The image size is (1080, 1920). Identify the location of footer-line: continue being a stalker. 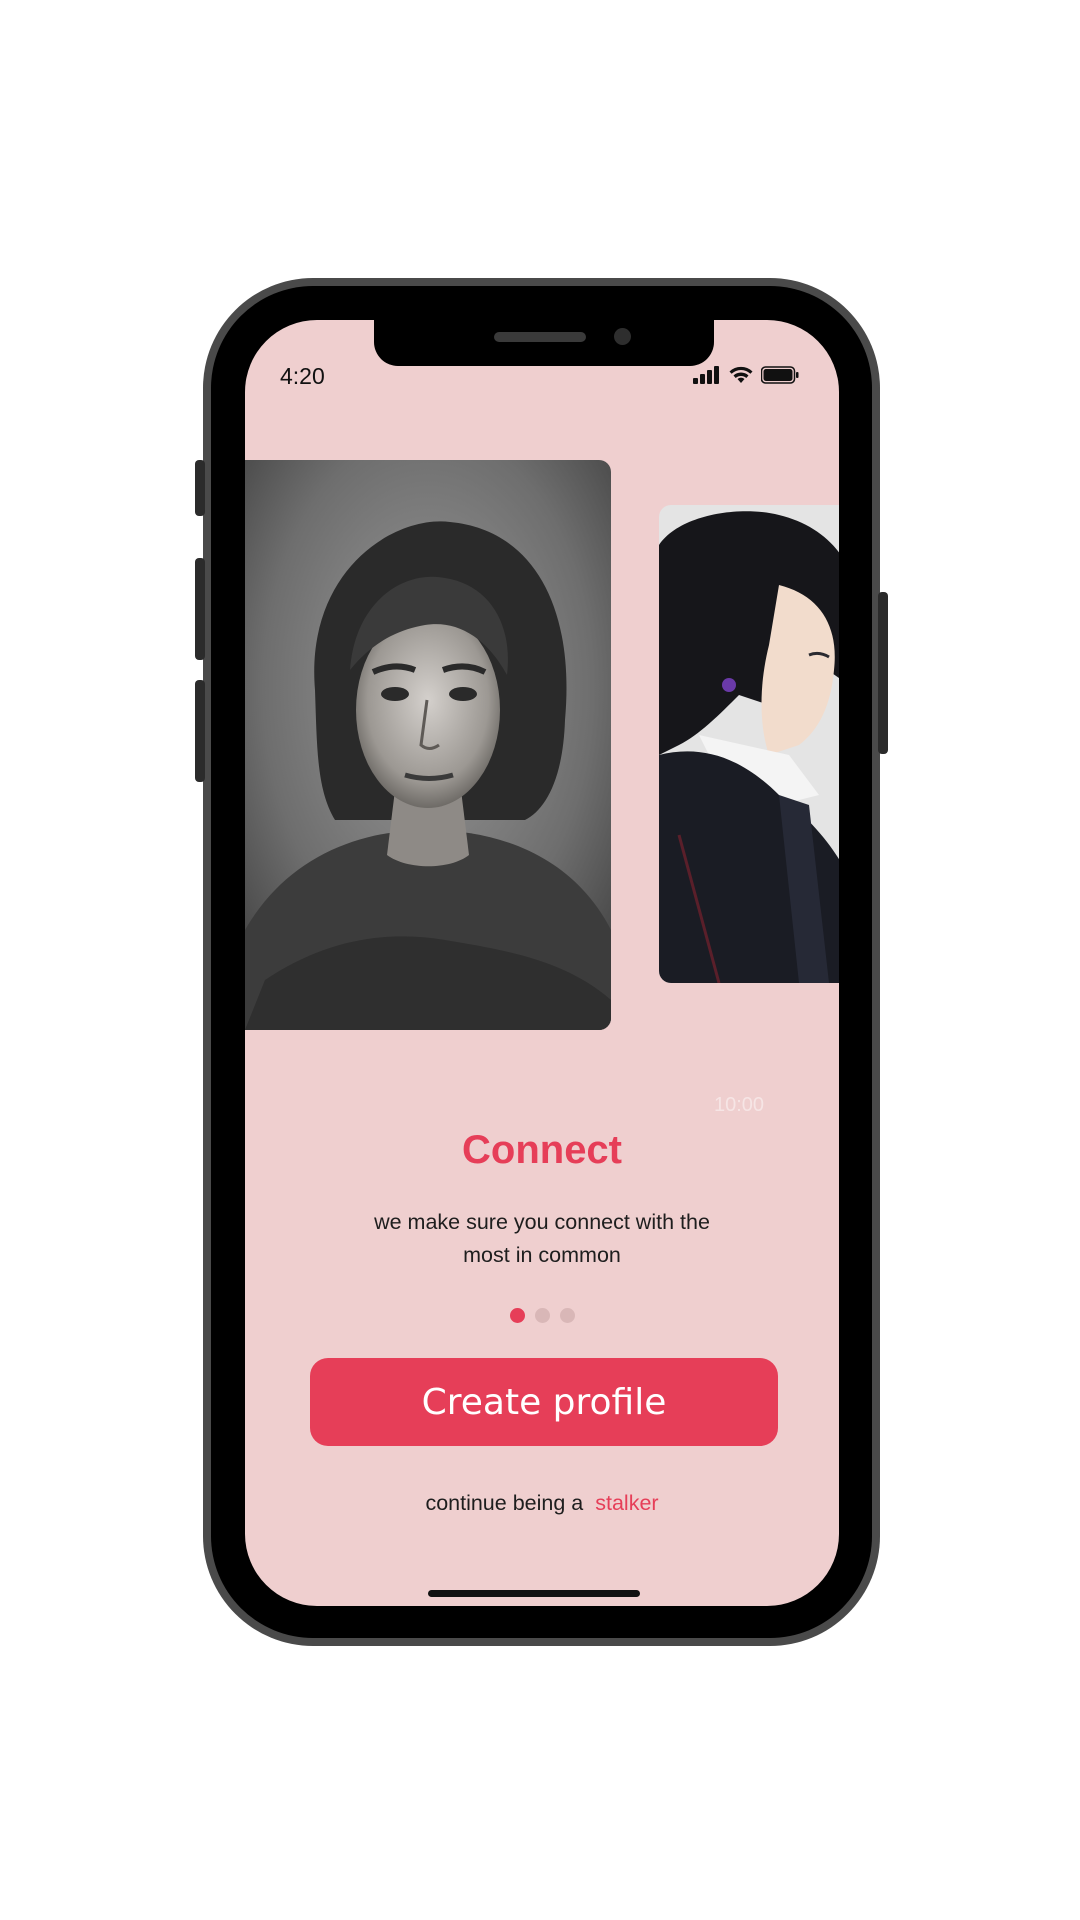
(542, 1503).